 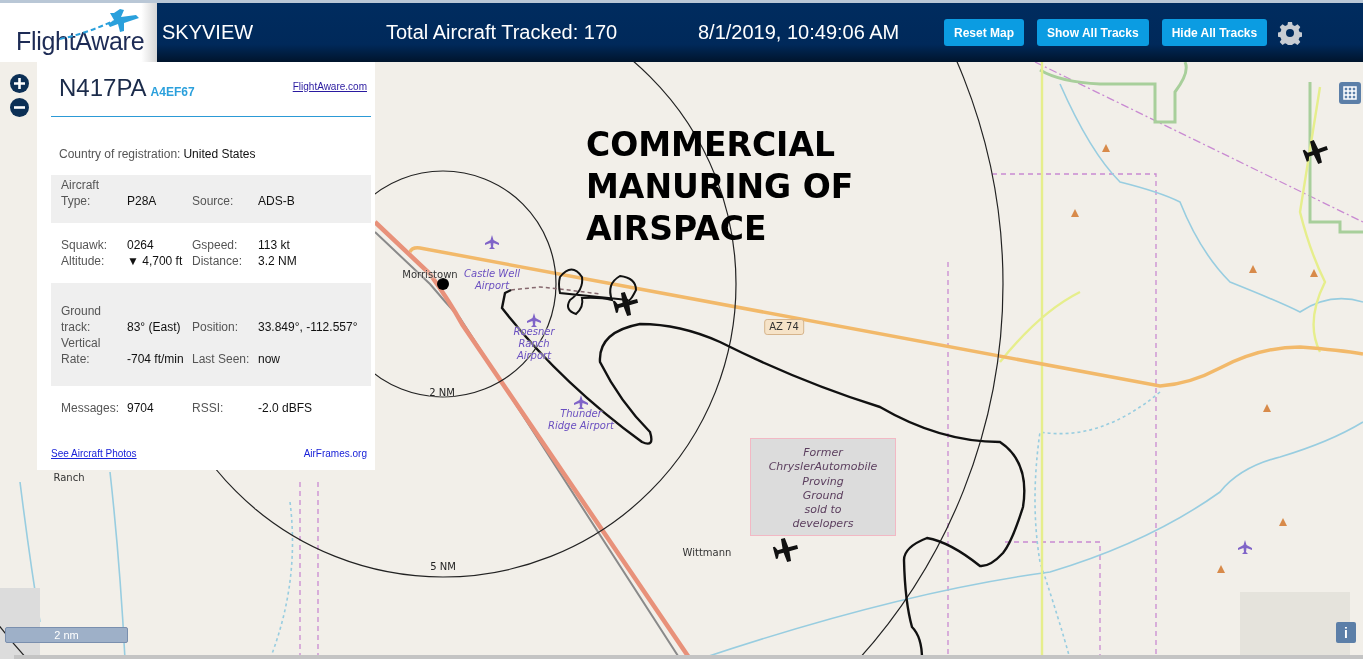 What do you see at coordinates (91, 408) in the screenshot?
I see `field-label: Messages:` at bounding box center [91, 408].